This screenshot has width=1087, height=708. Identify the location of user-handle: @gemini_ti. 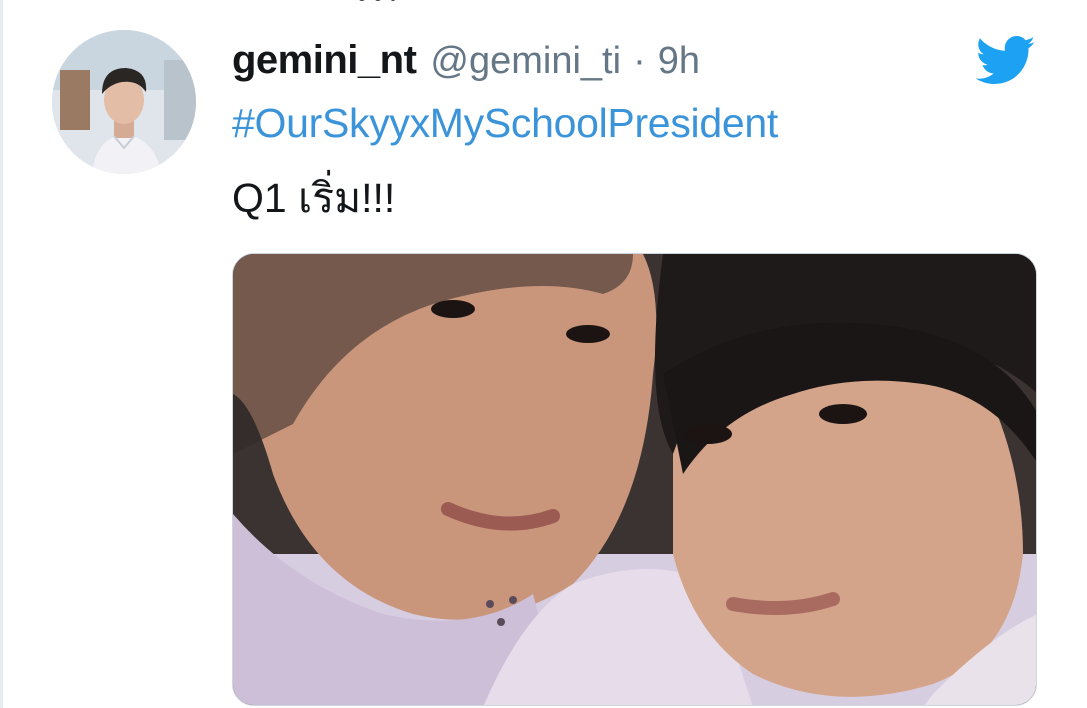
(525, 61).